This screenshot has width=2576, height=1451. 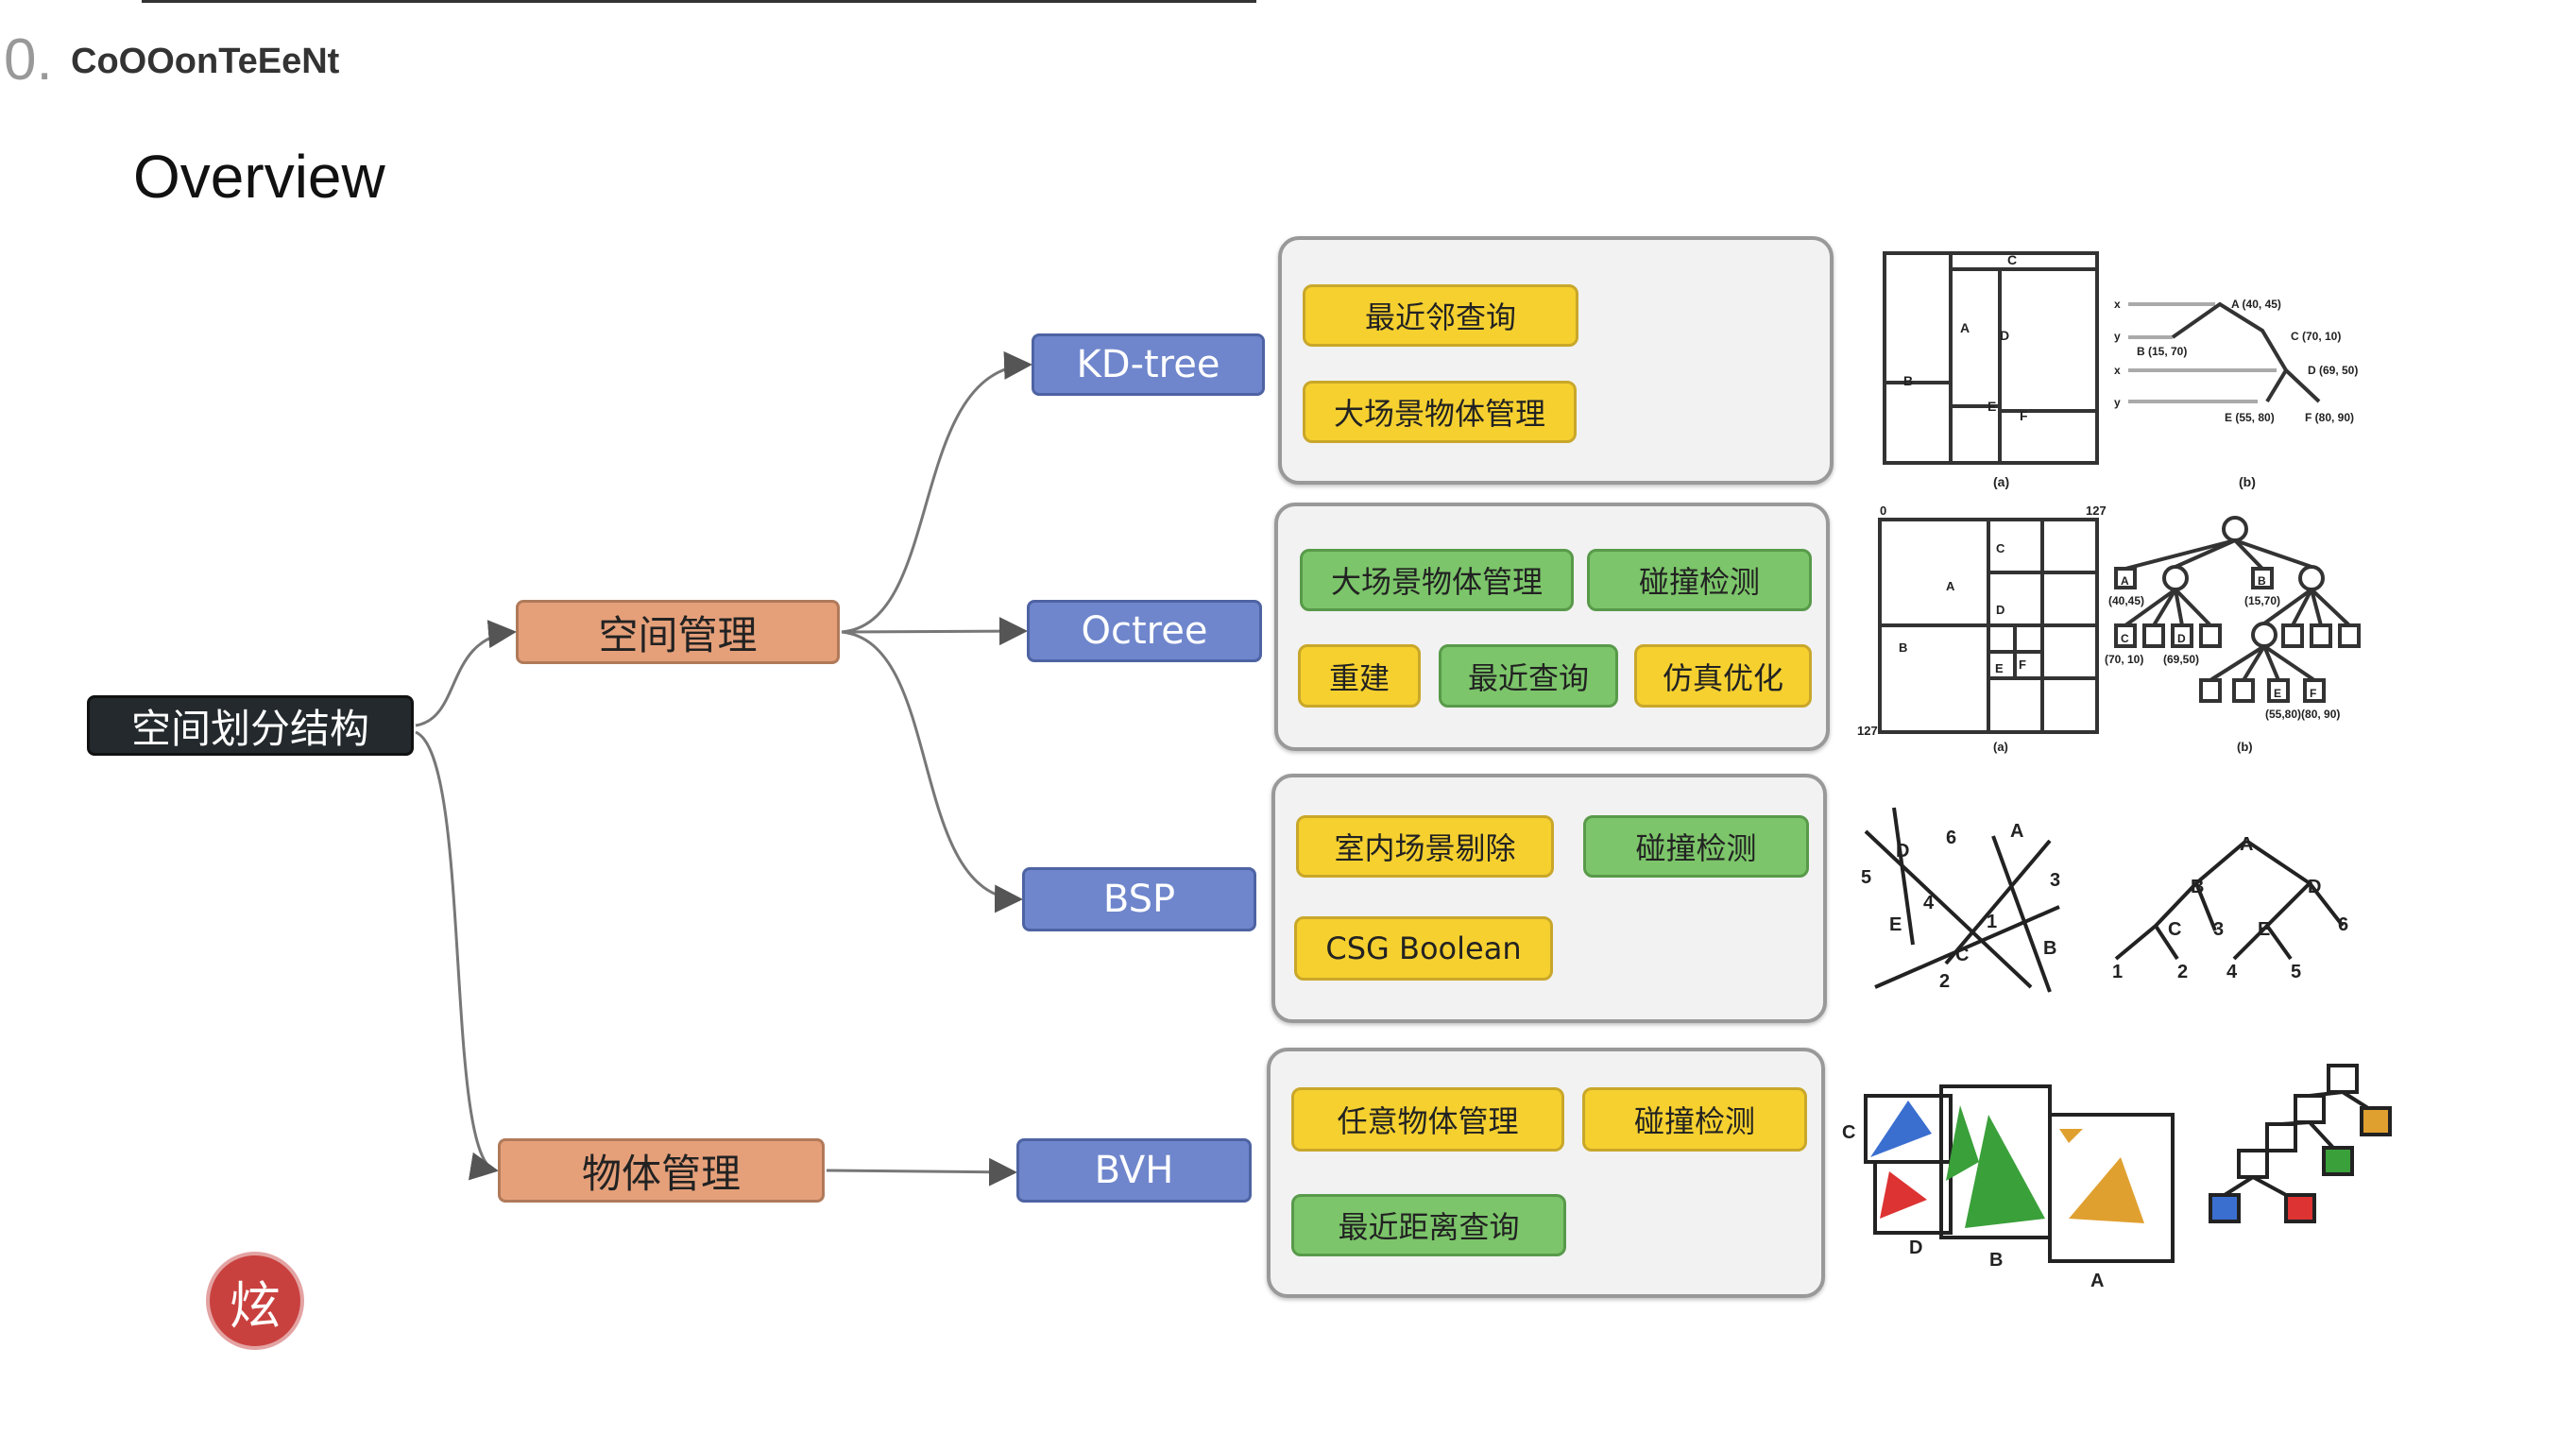 I want to click on diagram-label: A (40, 45), so click(x=2256, y=304).